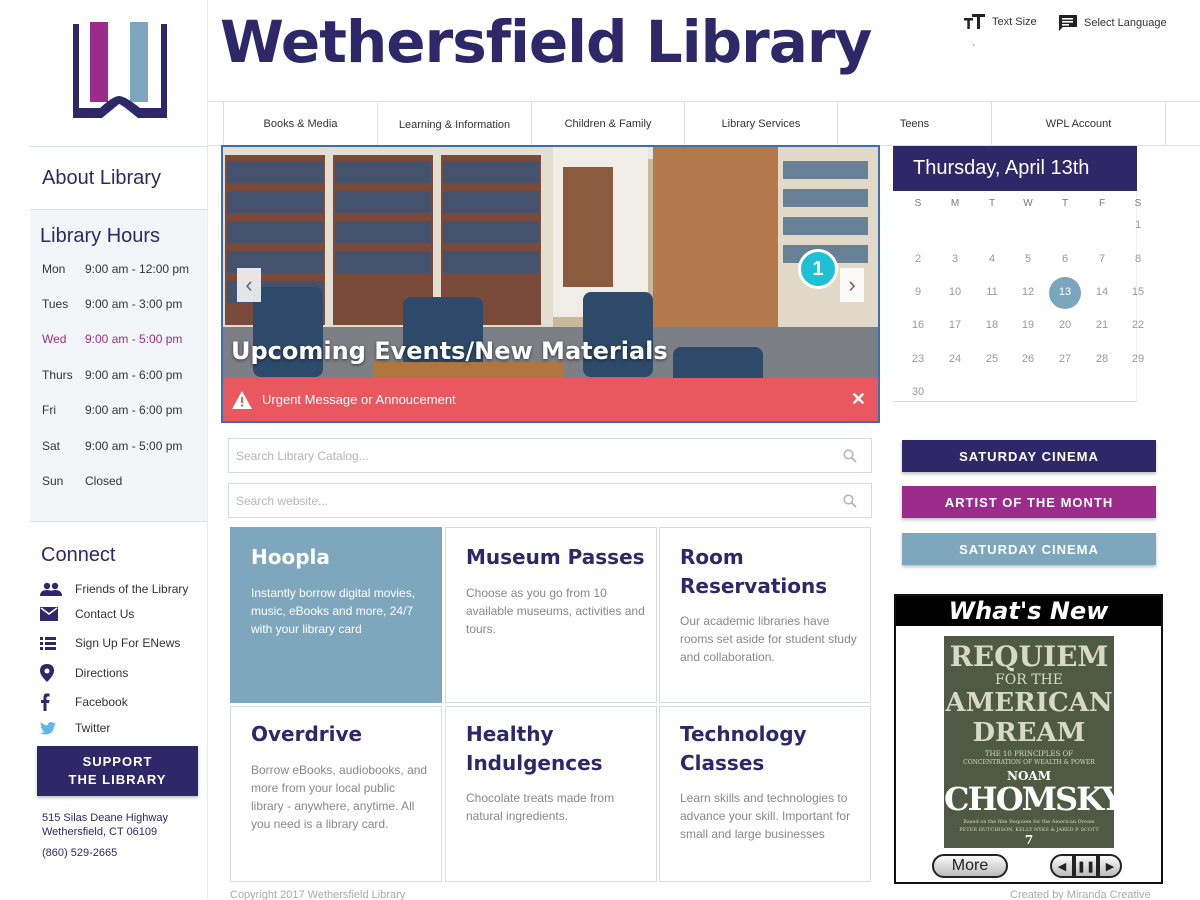 The image size is (1200, 900). Describe the element at coordinates (1102, 325) in the screenshot. I see `calendar-day: 21` at that location.